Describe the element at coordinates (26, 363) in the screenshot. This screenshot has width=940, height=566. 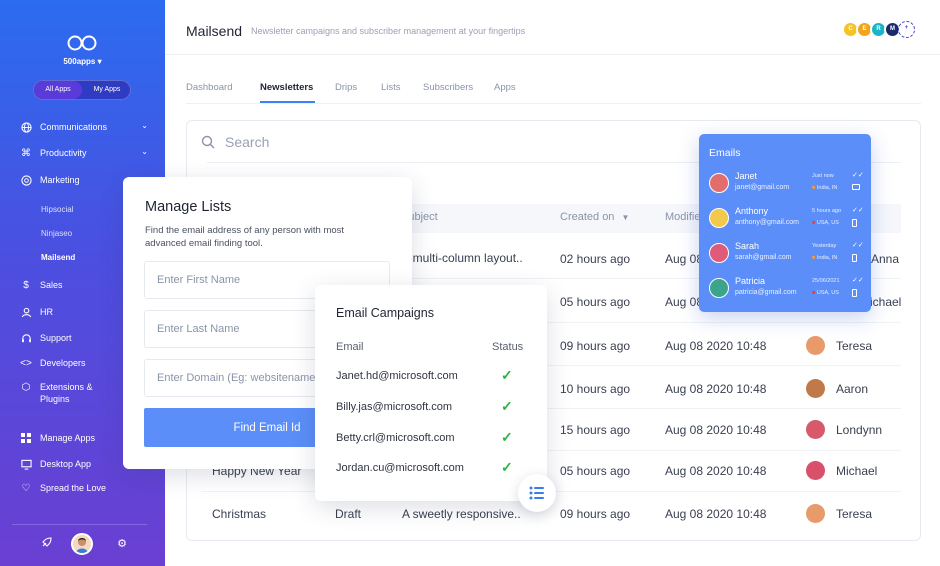
I see `code-icon: <>` at that location.